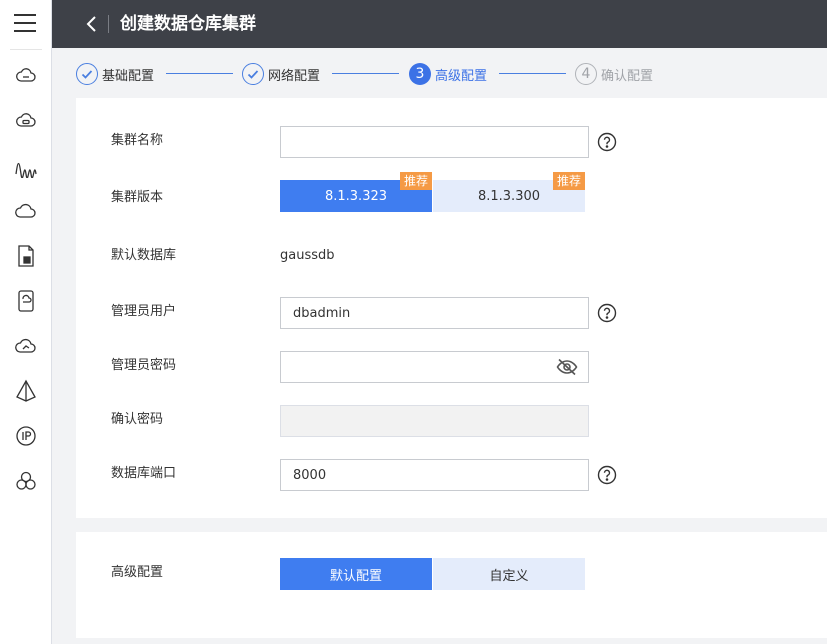  What do you see at coordinates (434, 367) in the screenshot?
I see `admin-password-input` at bounding box center [434, 367].